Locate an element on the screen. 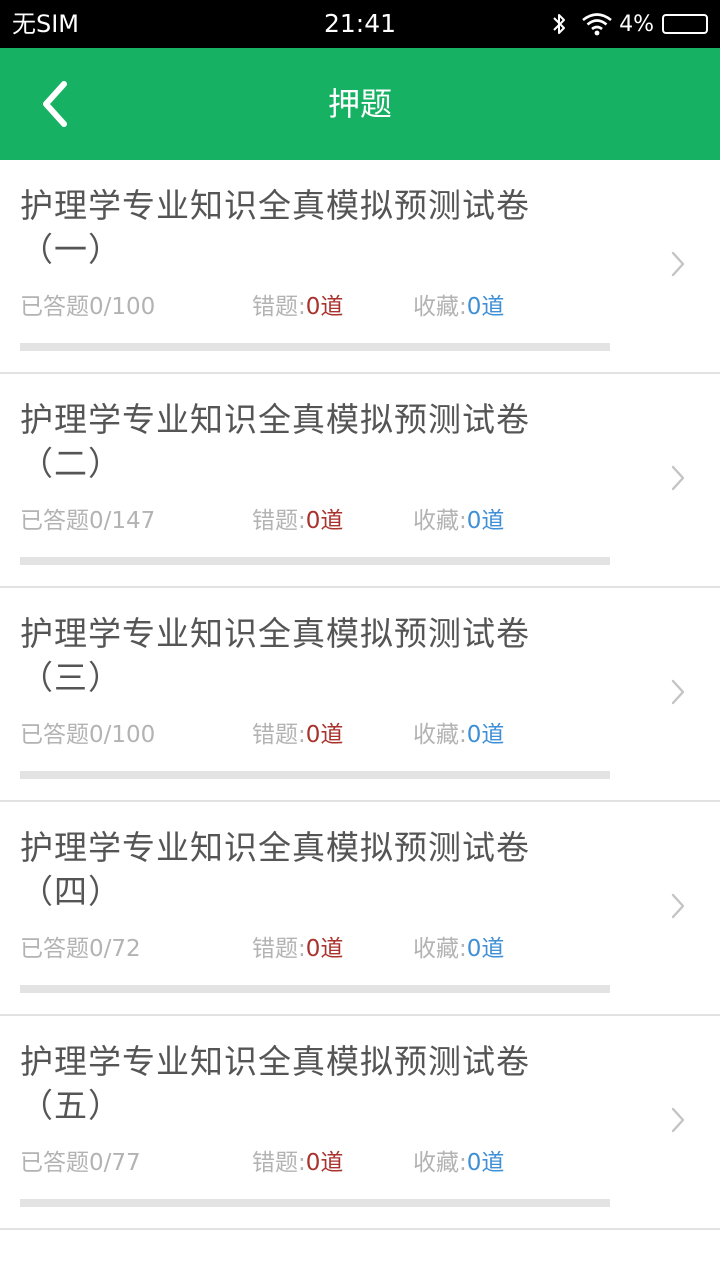 The height and width of the screenshot is (1280, 720). status-indicators: 4% is located at coordinates (629, 24).